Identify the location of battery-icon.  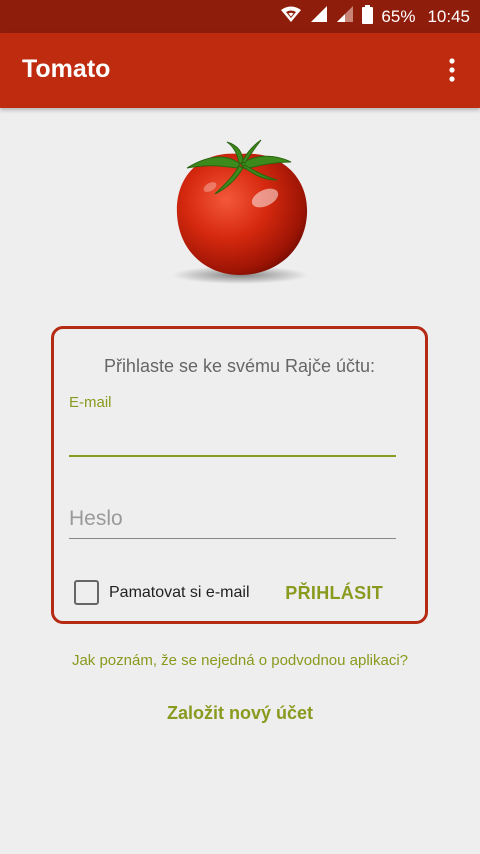
(368, 16).